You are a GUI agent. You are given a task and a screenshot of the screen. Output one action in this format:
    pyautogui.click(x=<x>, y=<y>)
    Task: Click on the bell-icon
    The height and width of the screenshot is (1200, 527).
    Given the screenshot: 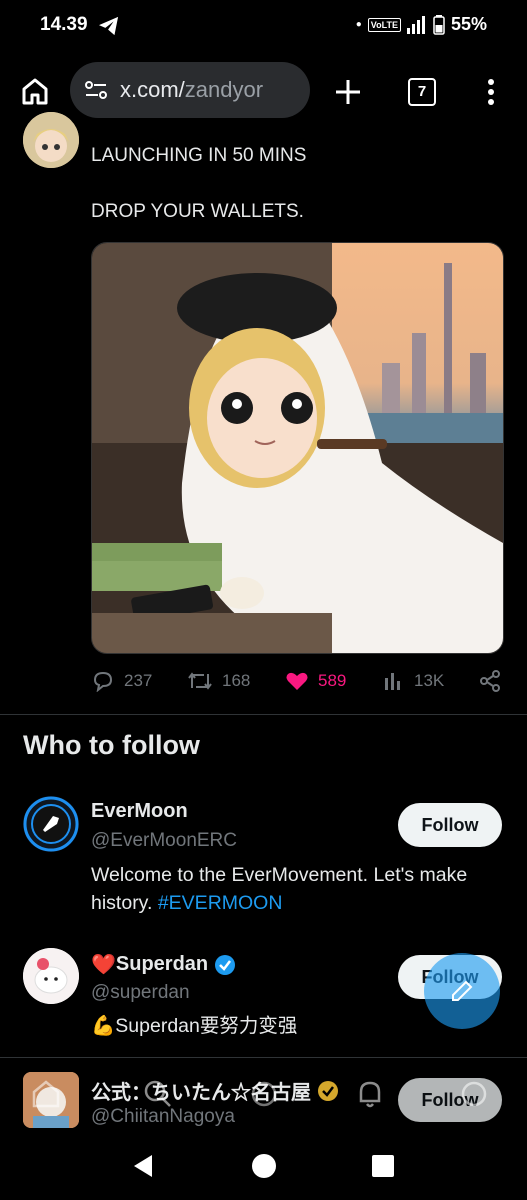 What is the action you would take?
    pyautogui.click(x=370, y=1094)
    